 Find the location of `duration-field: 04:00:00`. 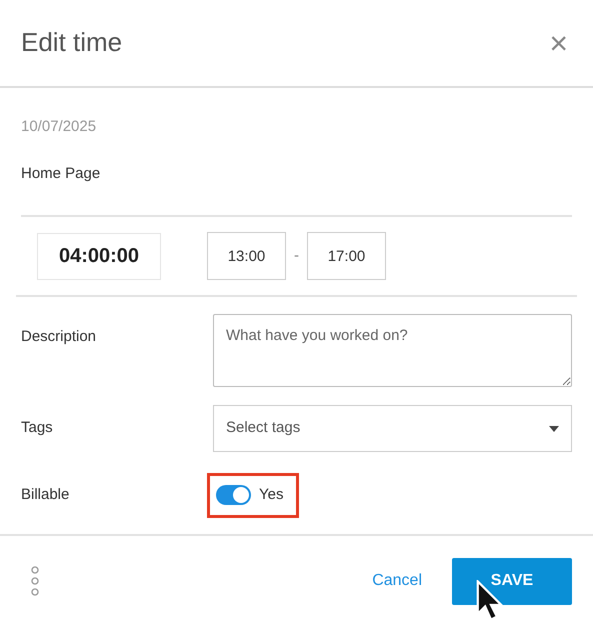

duration-field: 04:00:00 is located at coordinates (99, 256).